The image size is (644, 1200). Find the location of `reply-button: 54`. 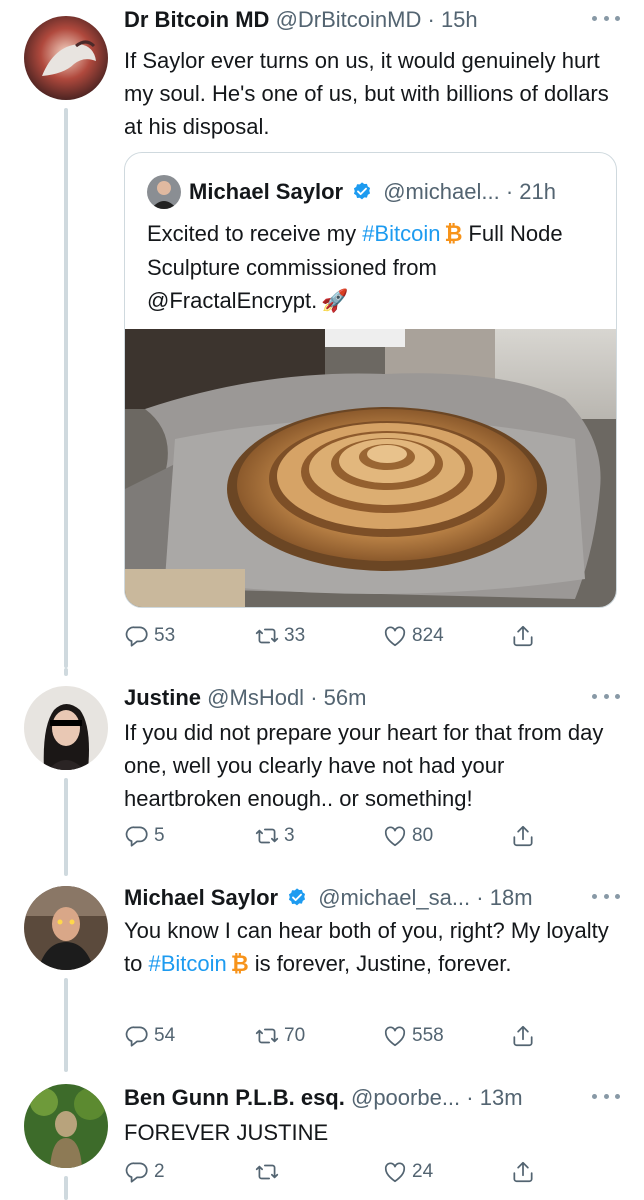

reply-button: 54 is located at coordinates (149, 1036).